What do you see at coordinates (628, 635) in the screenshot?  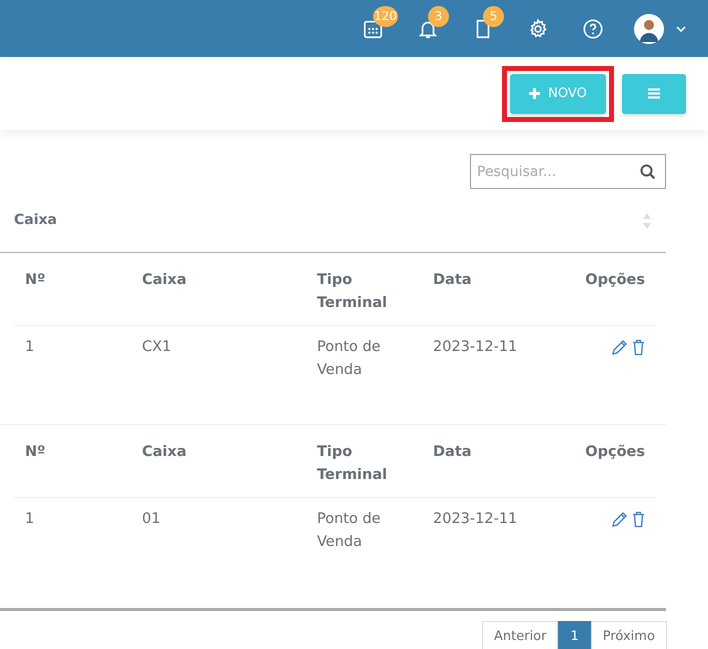 I see `page-button: Próximo` at bounding box center [628, 635].